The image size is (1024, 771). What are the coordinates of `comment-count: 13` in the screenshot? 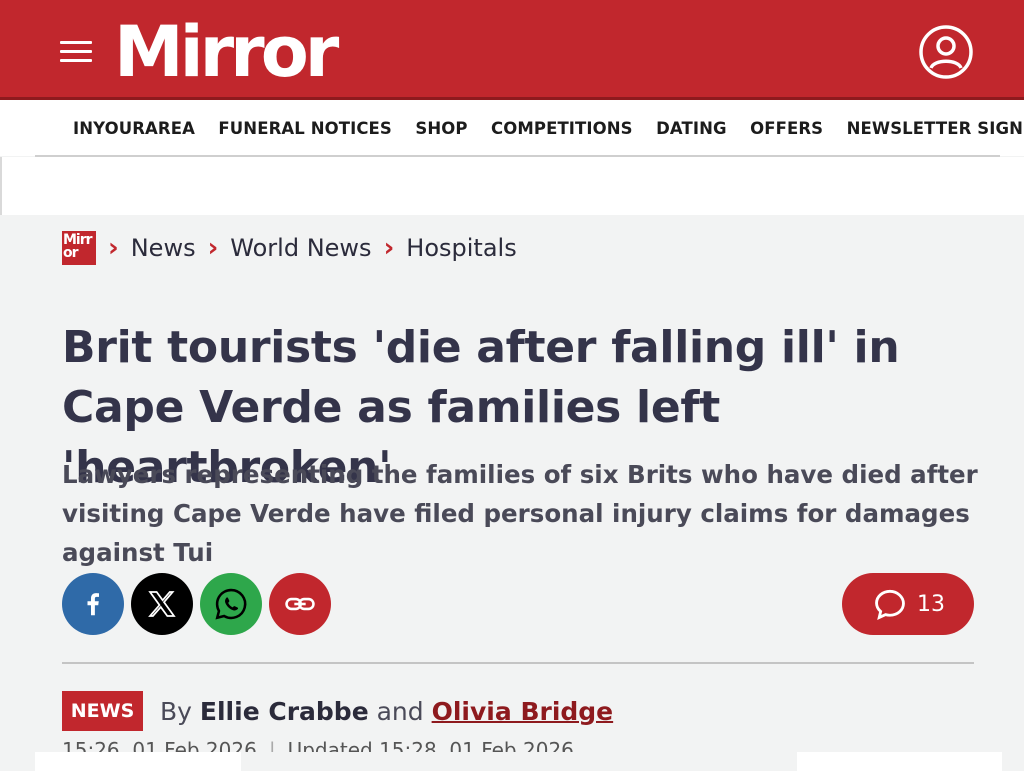 It's located at (931, 604).